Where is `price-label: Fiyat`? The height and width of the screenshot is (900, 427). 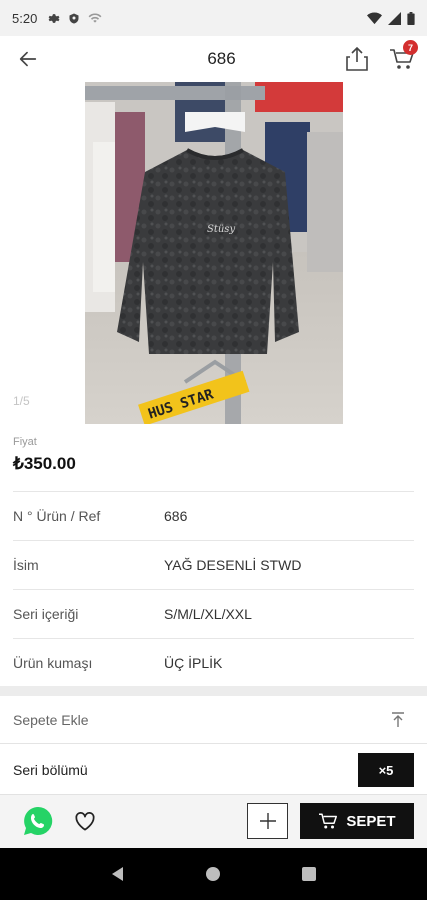
price-label: Fiyat is located at coordinates (25, 442).